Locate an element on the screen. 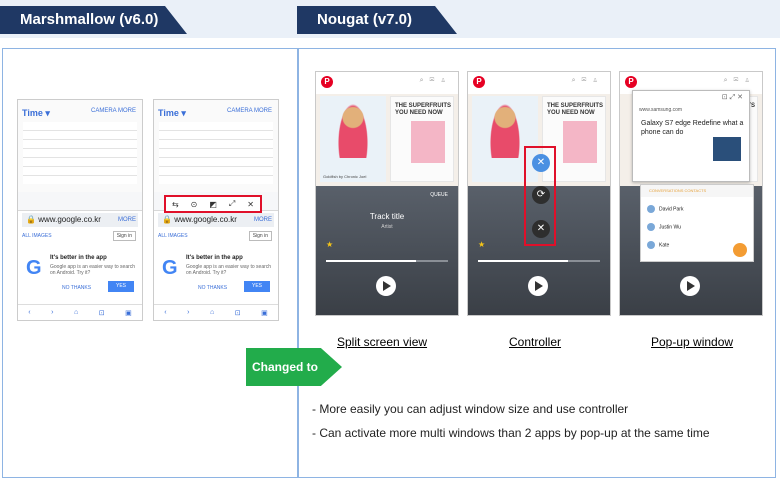 The height and width of the screenshot is (486, 780). controller-highlight: ✕ ⟳ ✕ is located at coordinates (540, 196).